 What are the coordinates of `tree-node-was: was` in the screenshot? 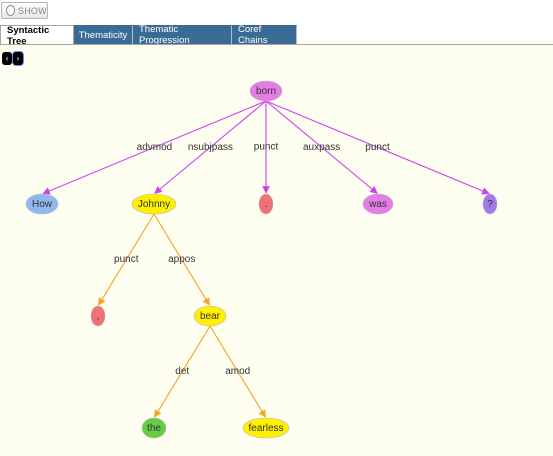 It's located at (378, 204).